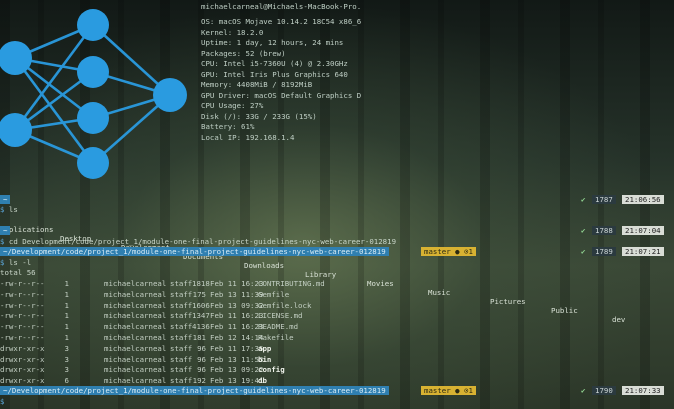  Describe the element at coordinates (281, 21) in the screenshot. I see `sysinfo-line: OS: macOS Mojave 10.14.2 18C54 x86_6` at that location.